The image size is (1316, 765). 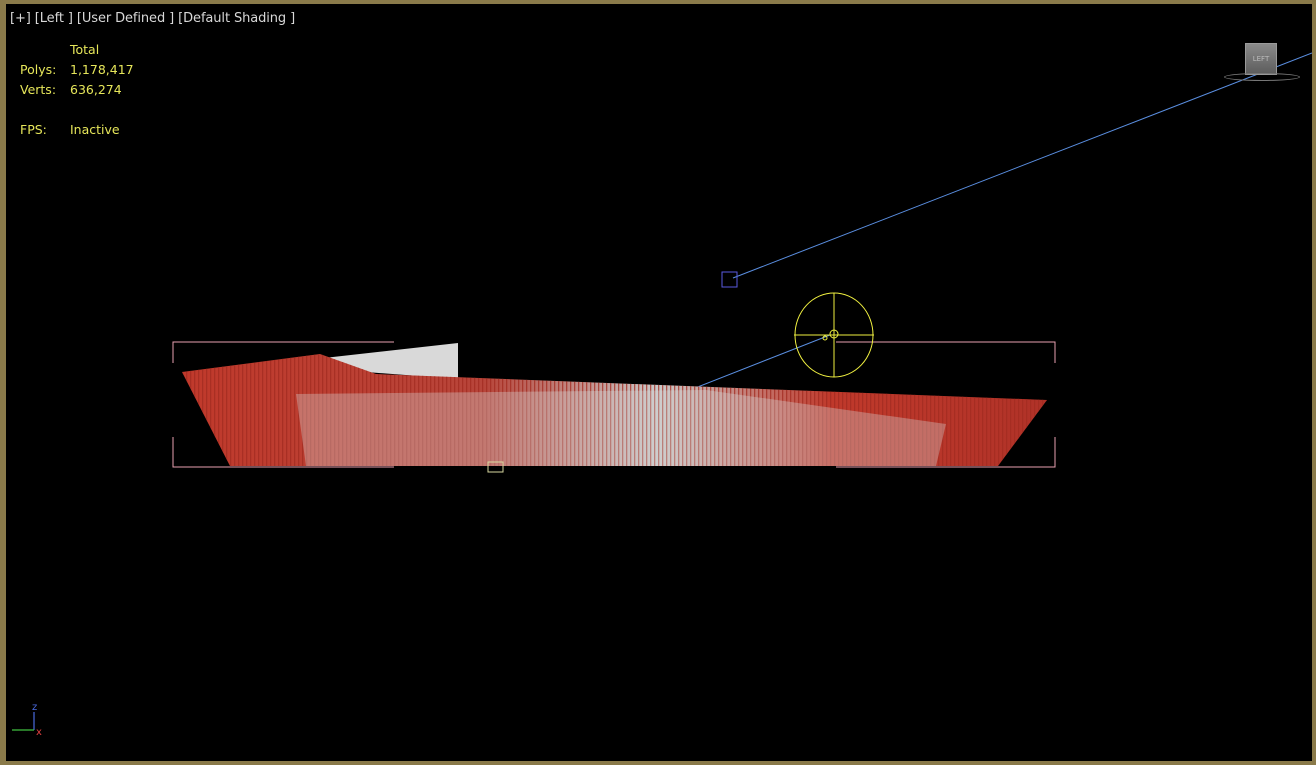 I want to click on x-axis-label: x, so click(x=39, y=732).